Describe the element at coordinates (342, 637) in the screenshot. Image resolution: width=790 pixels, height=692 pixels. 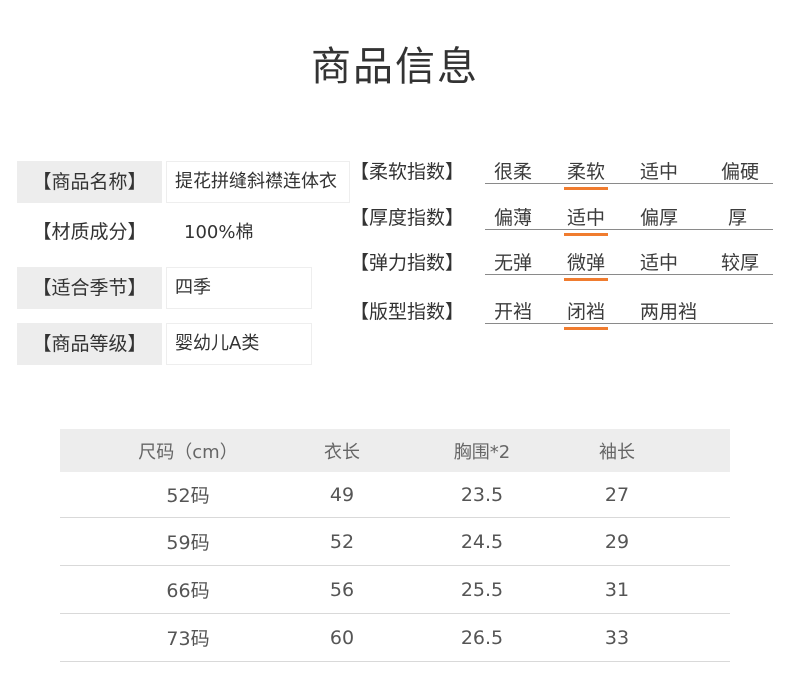
I see `table-cell: 60` at that location.